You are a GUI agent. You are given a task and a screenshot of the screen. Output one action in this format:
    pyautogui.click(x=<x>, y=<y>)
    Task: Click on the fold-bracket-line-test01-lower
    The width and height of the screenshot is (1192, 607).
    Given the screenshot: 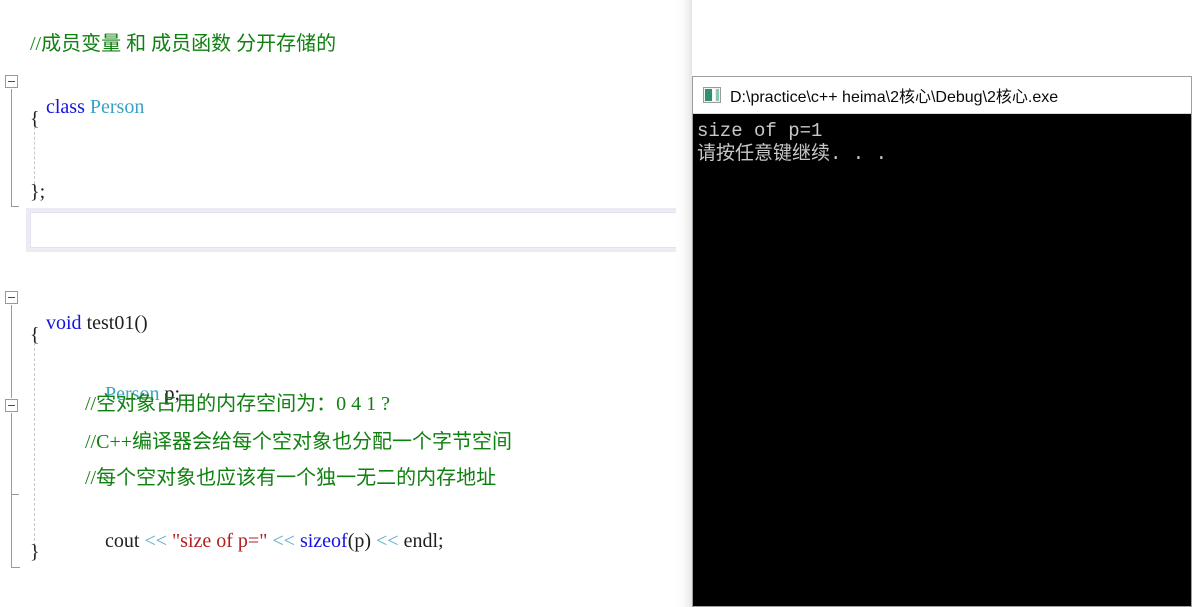 What is the action you would take?
    pyautogui.click(x=11, y=490)
    